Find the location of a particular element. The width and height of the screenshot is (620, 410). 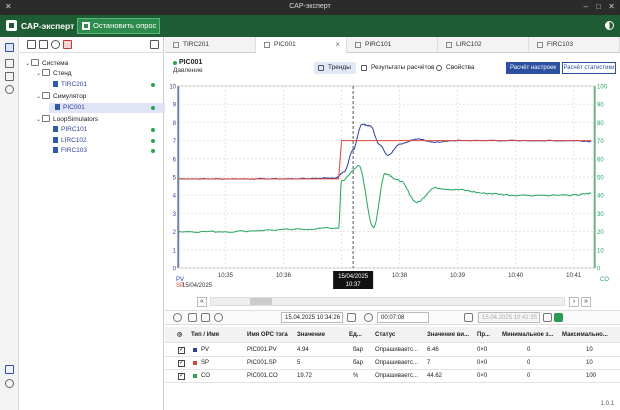

row-type: PV is located at coordinates (205, 350).